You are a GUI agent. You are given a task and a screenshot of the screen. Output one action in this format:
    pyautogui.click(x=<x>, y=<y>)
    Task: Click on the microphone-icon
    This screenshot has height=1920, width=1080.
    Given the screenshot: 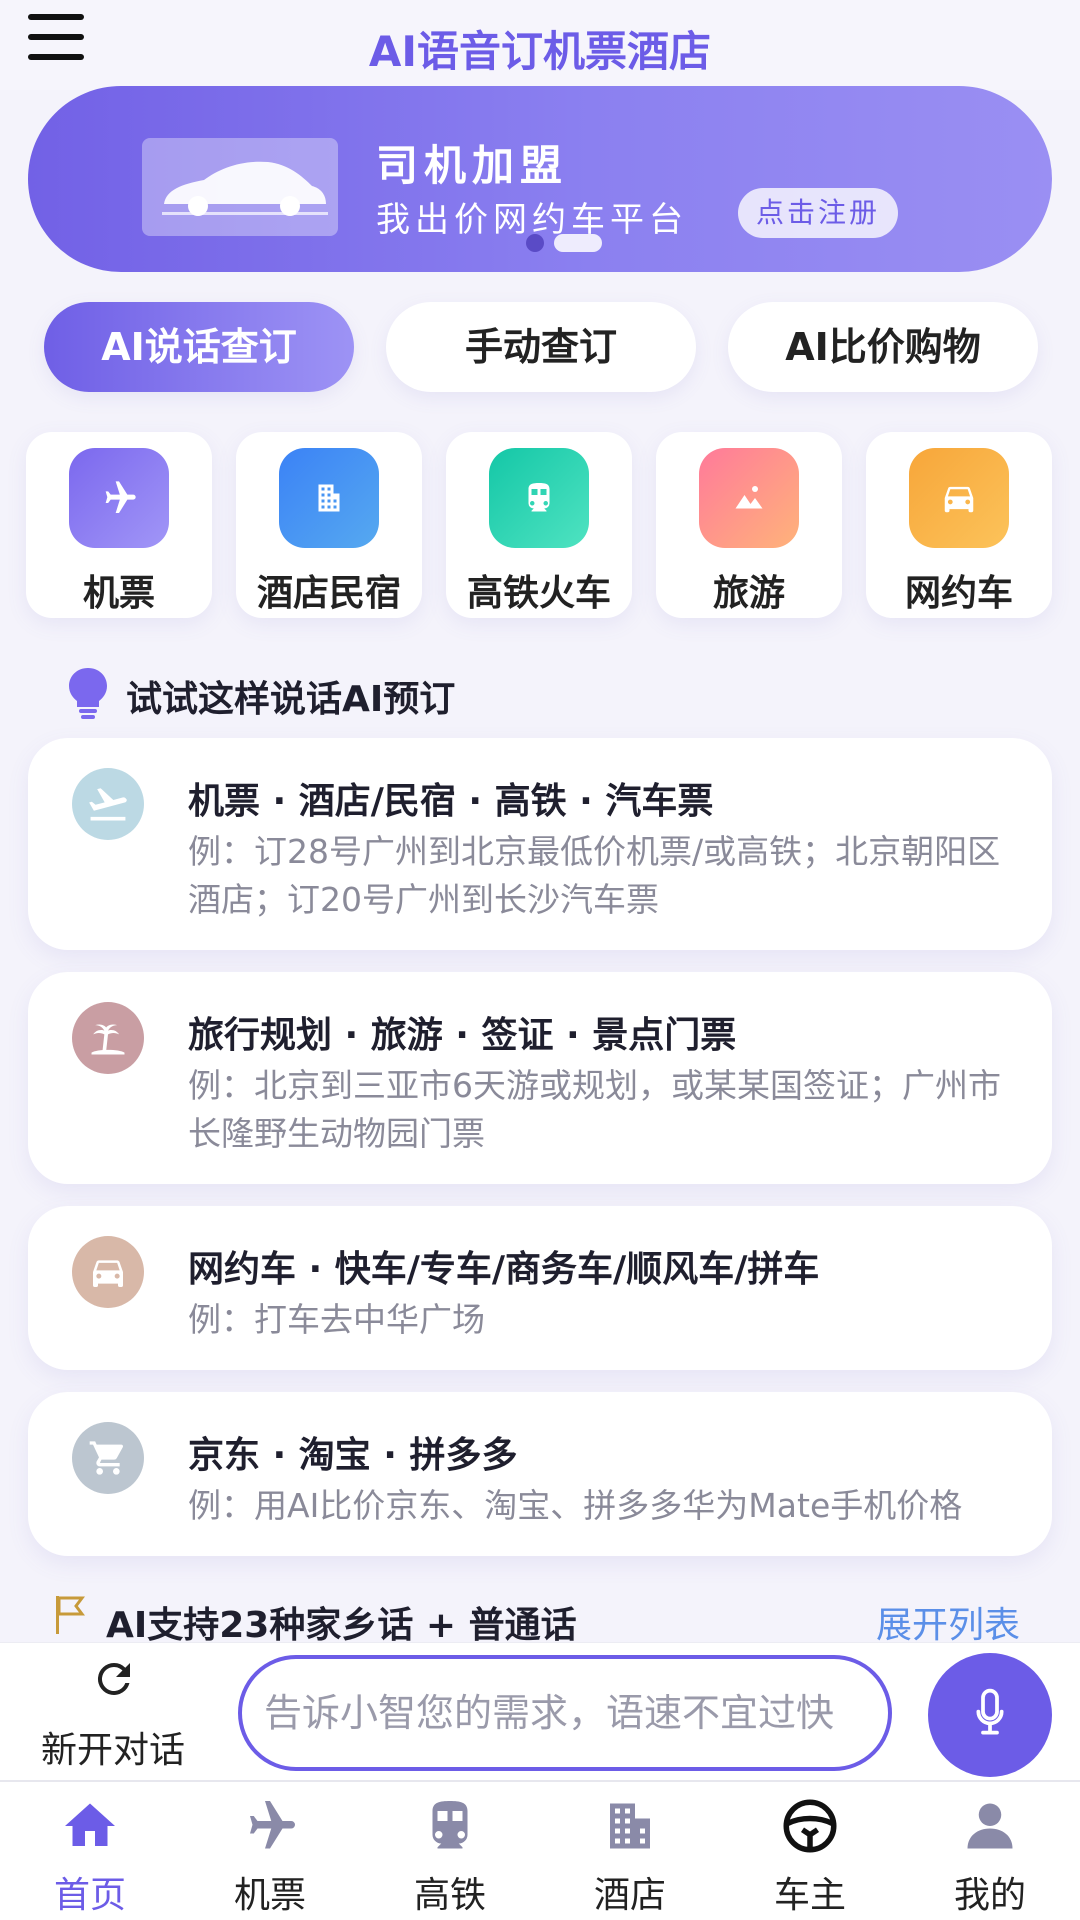 What is the action you would take?
    pyautogui.click(x=990, y=1715)
    